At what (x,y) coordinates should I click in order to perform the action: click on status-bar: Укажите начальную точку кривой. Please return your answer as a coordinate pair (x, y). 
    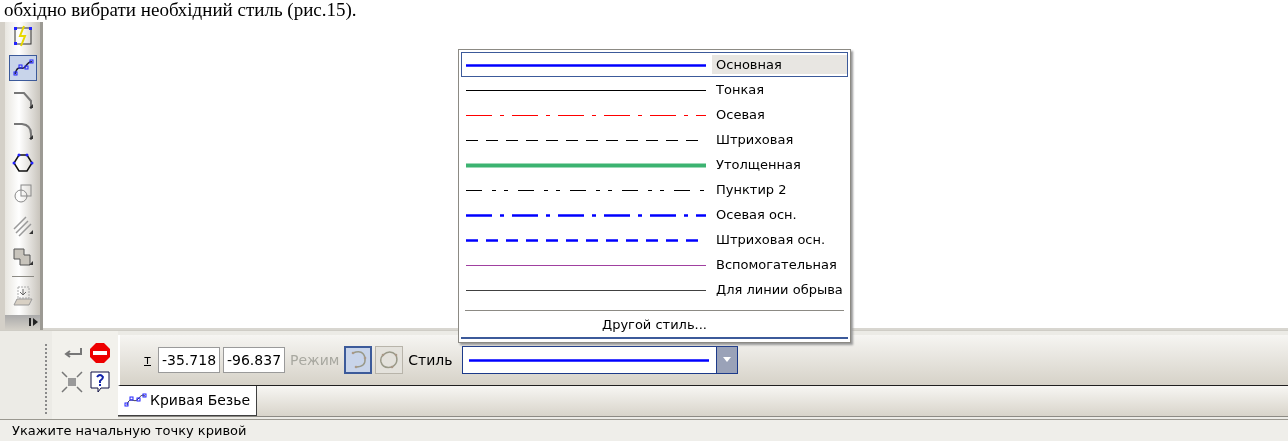
    Looking at the image, I should click on (644, 430).